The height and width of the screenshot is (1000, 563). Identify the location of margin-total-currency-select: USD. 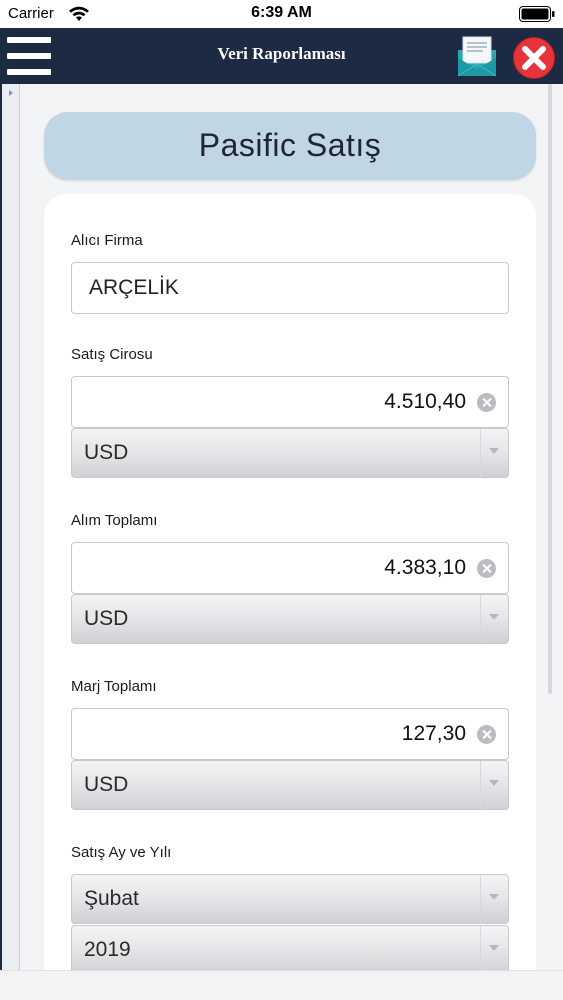
(290, 785).